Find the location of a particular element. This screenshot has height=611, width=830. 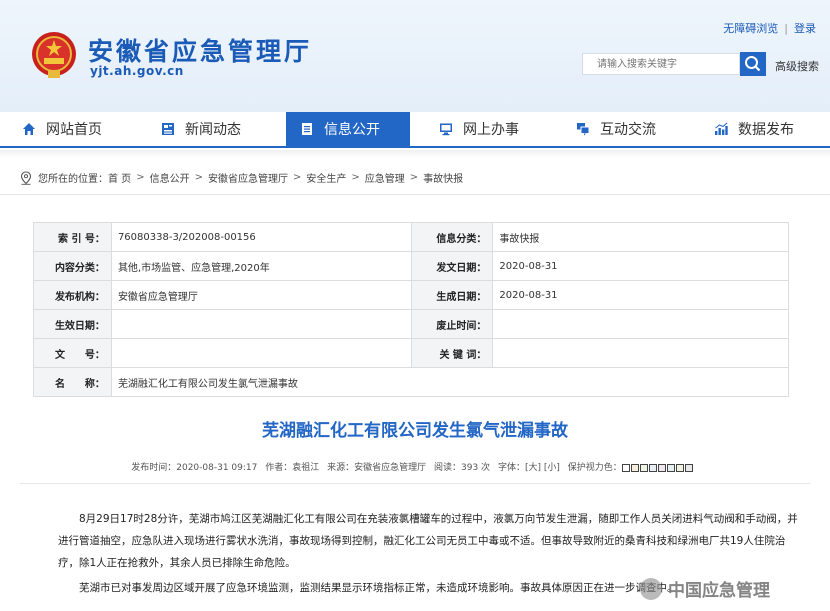

table-row: 文 号： 关 键 词： is located at coordinates (411, 353).